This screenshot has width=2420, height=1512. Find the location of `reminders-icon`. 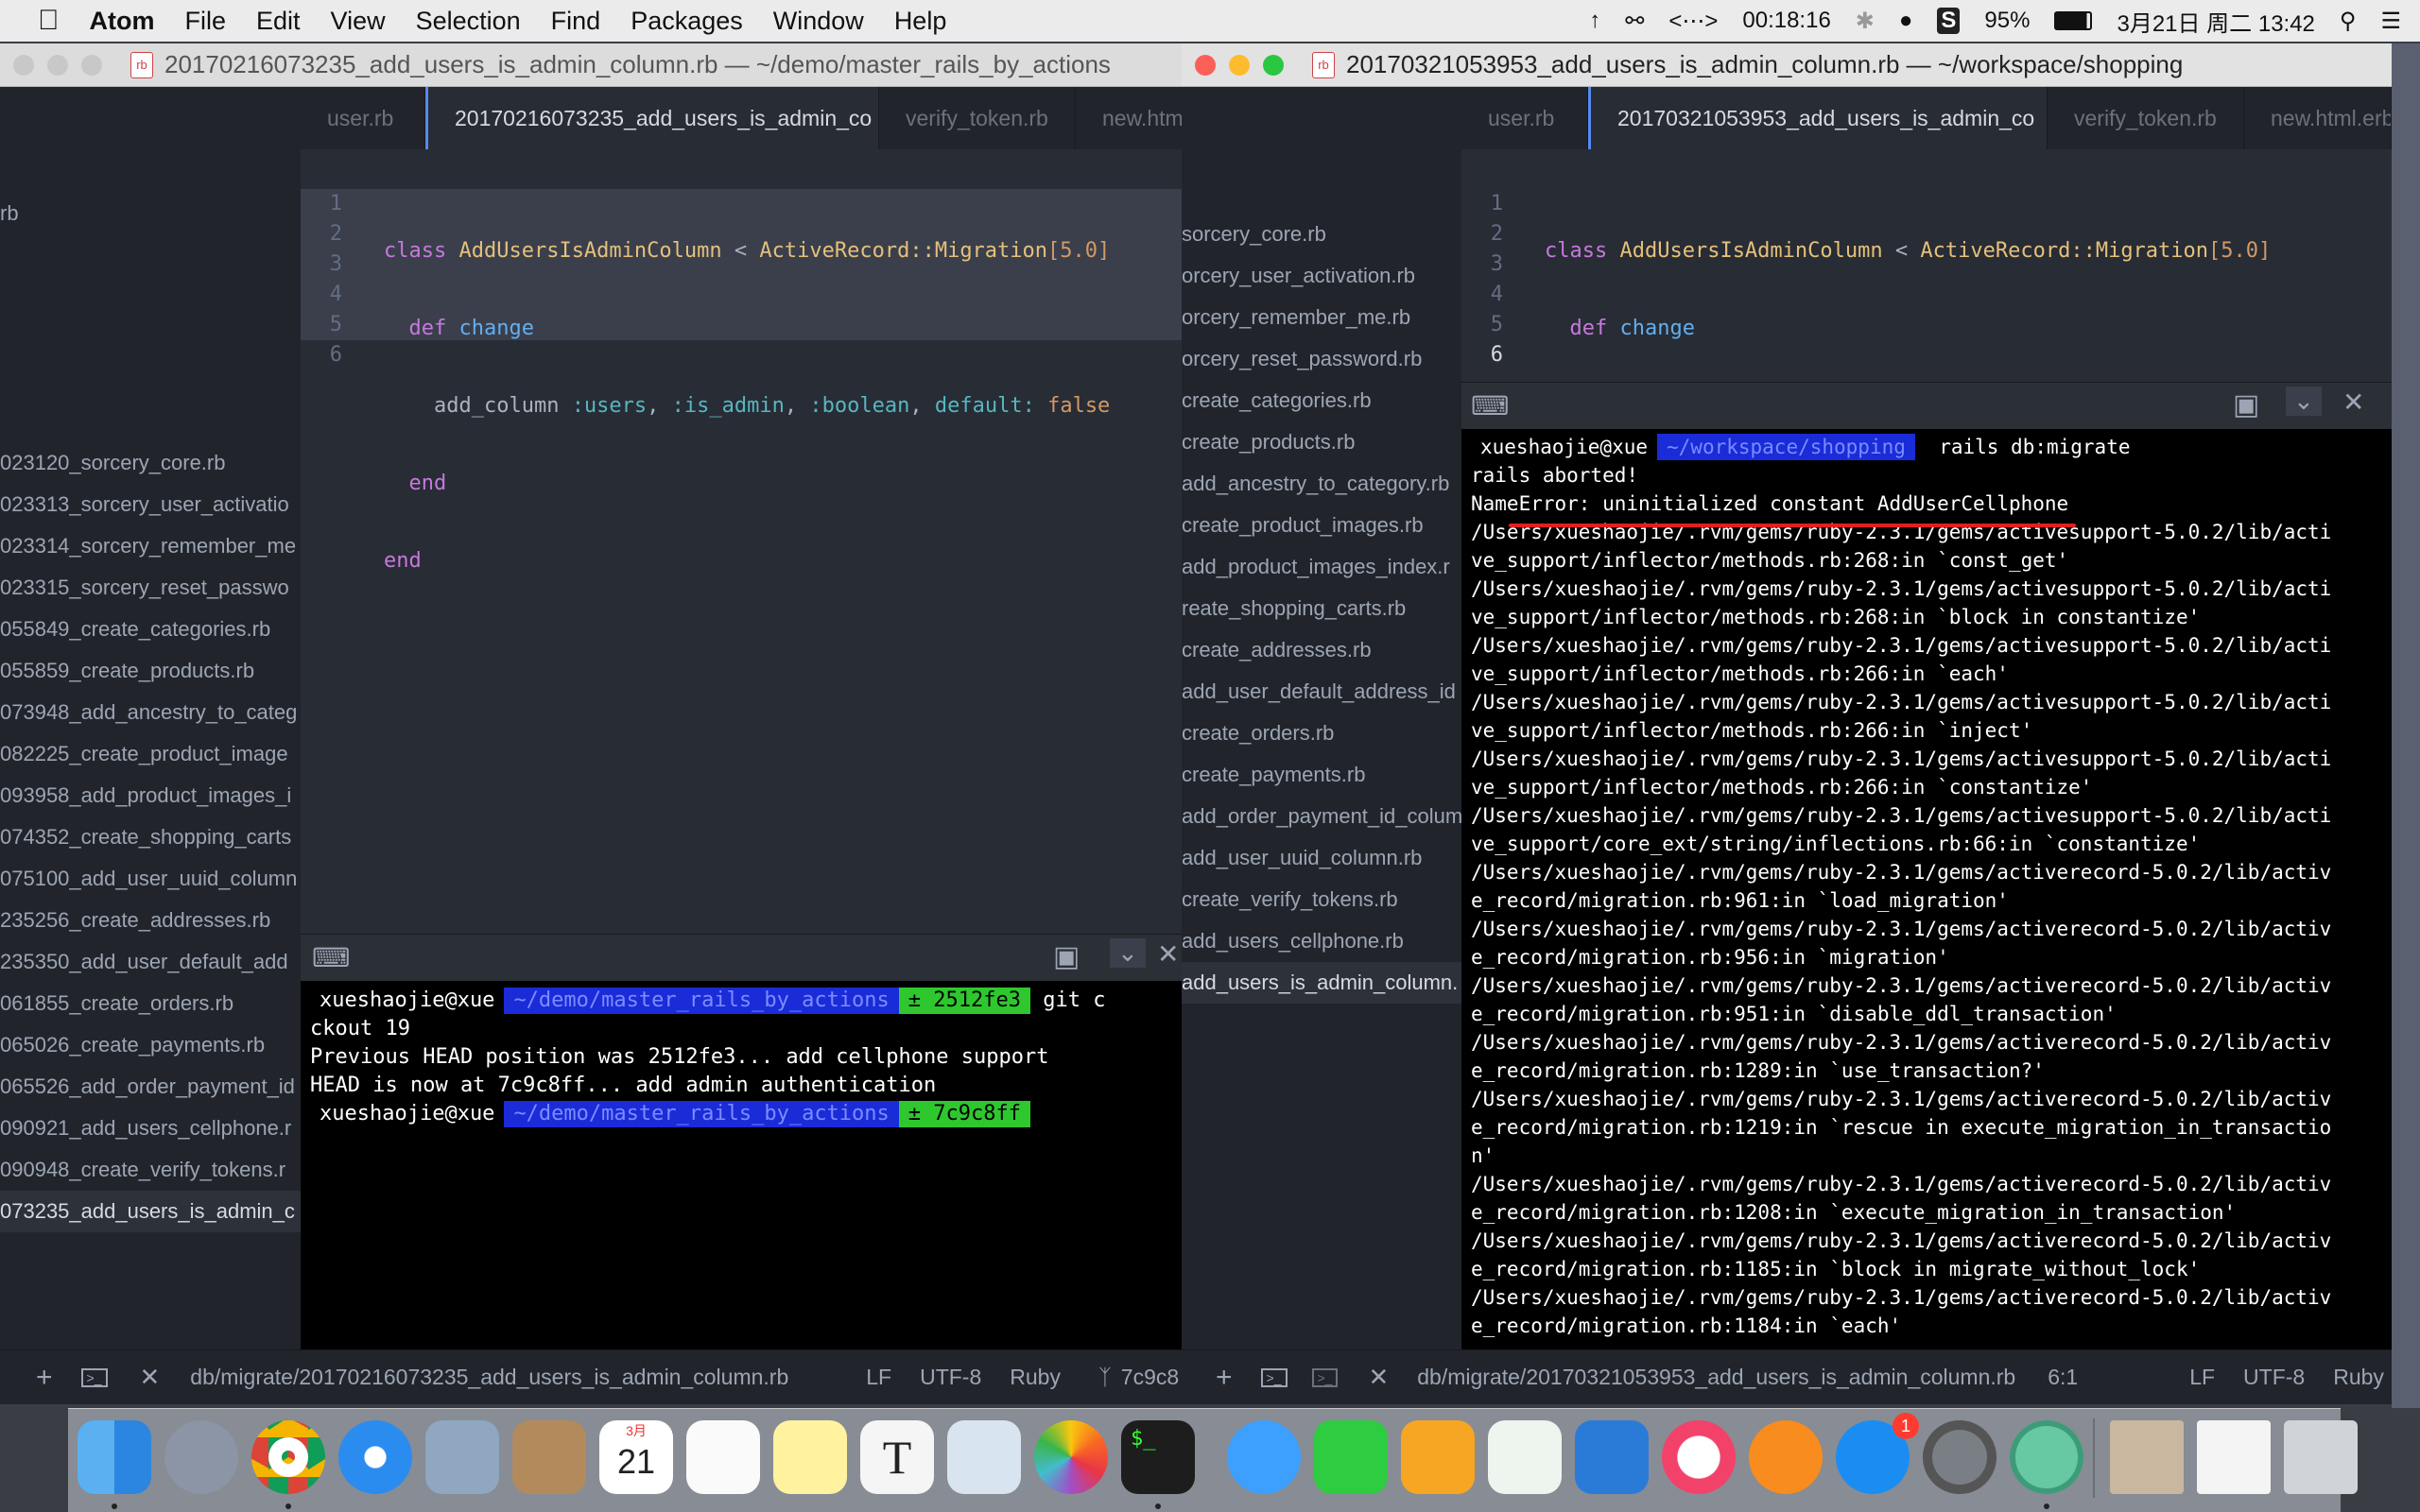

reminders-icon is located at coordinates (723, 1457).